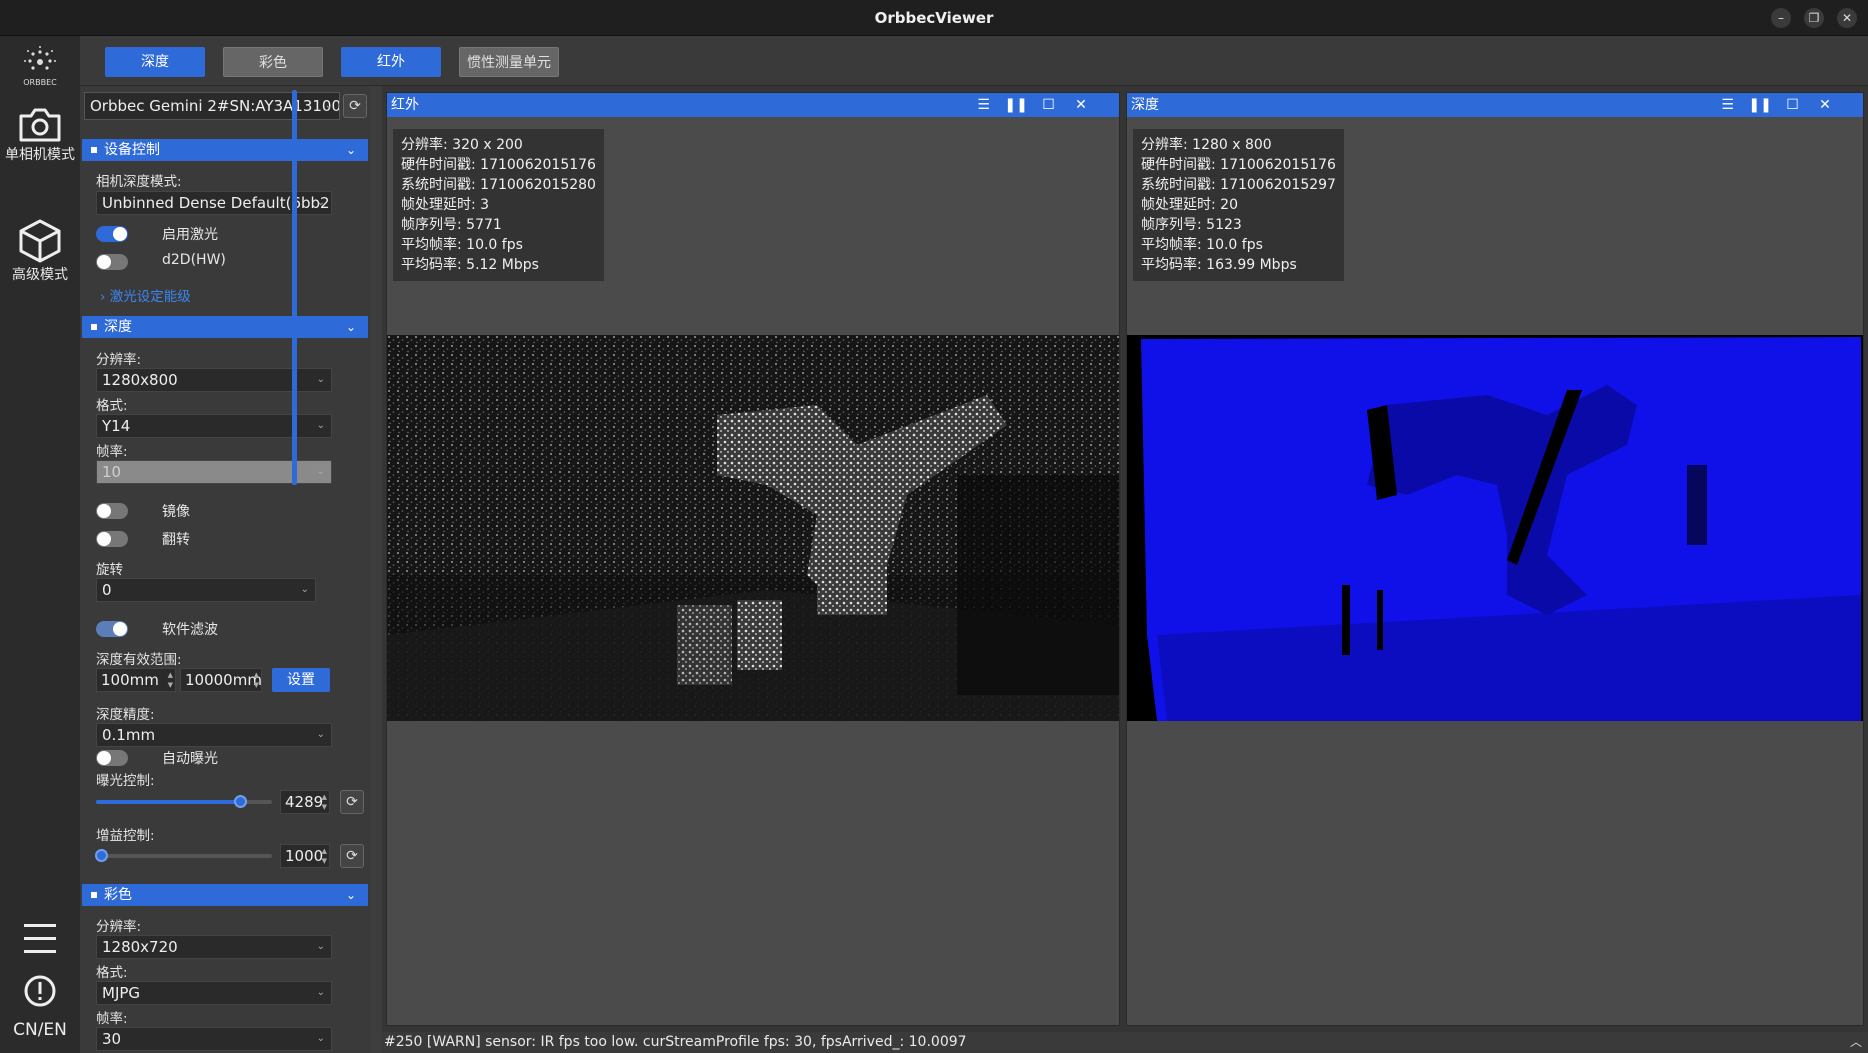  What do you see at coordinates (112, 511) in the screenshot?
I see `mirror-toggle` at bounding box center [112, 511].